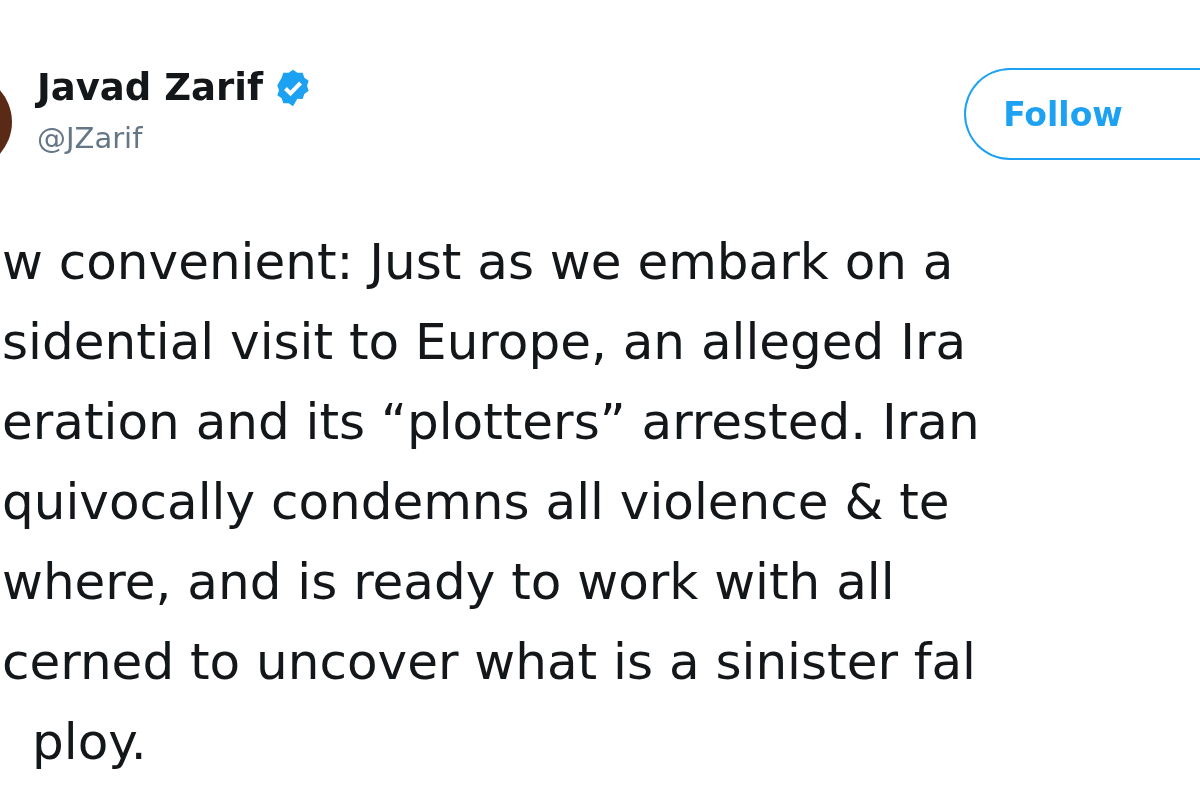 The width and height of the screenshot is (1200, 800). Describe the element at coordinates (90, 138) in the screenshot. I see `author-handle: @JZarif` at that location.